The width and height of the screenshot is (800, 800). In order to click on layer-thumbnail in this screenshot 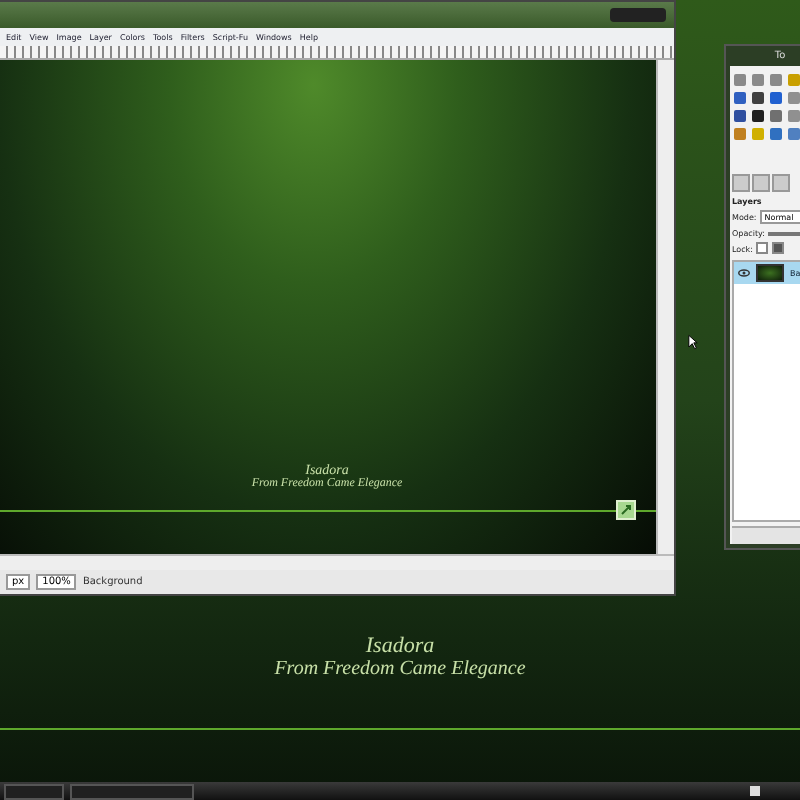, I will do `click(770, 273)`.